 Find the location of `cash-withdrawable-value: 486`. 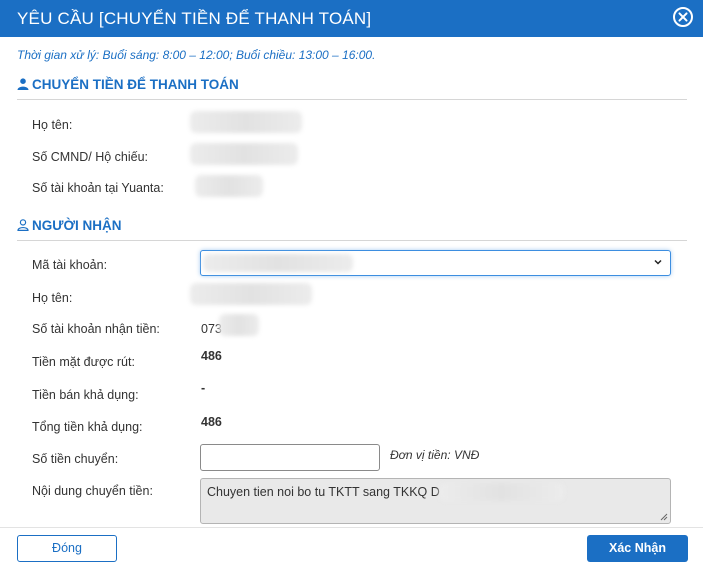

cash-withdrawable-value: 486 is located at coordinates (211, 356).